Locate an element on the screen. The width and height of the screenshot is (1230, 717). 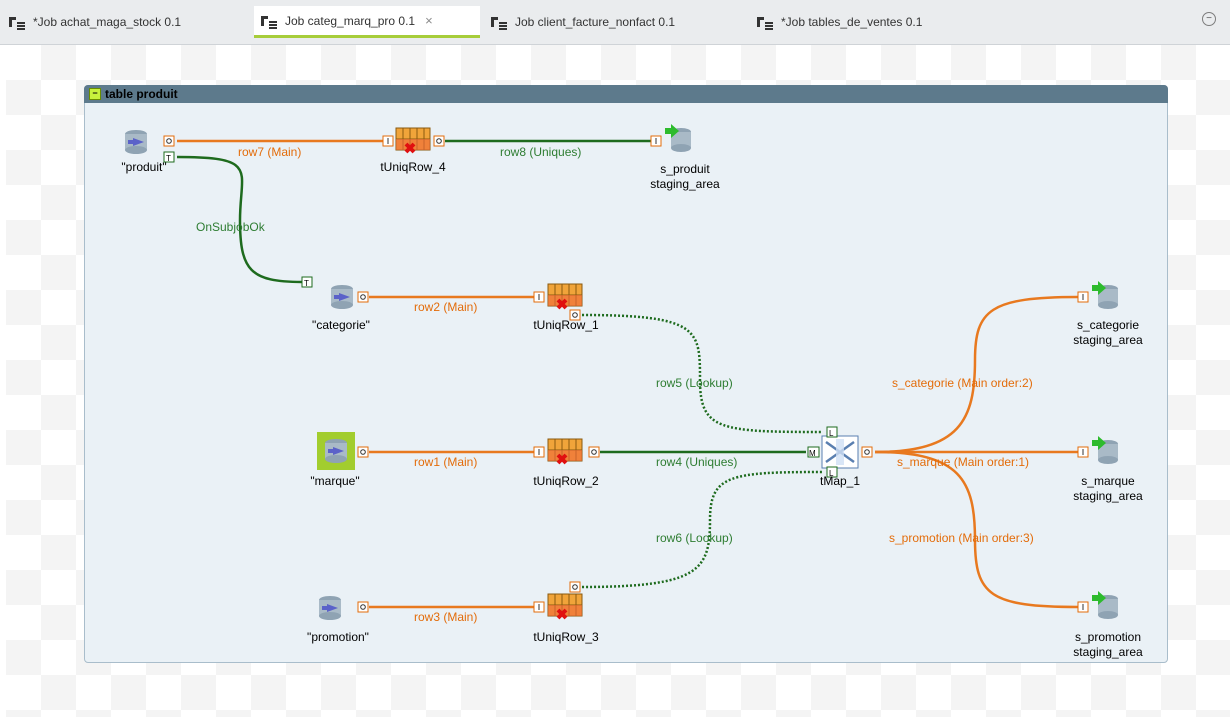
main-input-connector: M is located at coordinates (813, 452).